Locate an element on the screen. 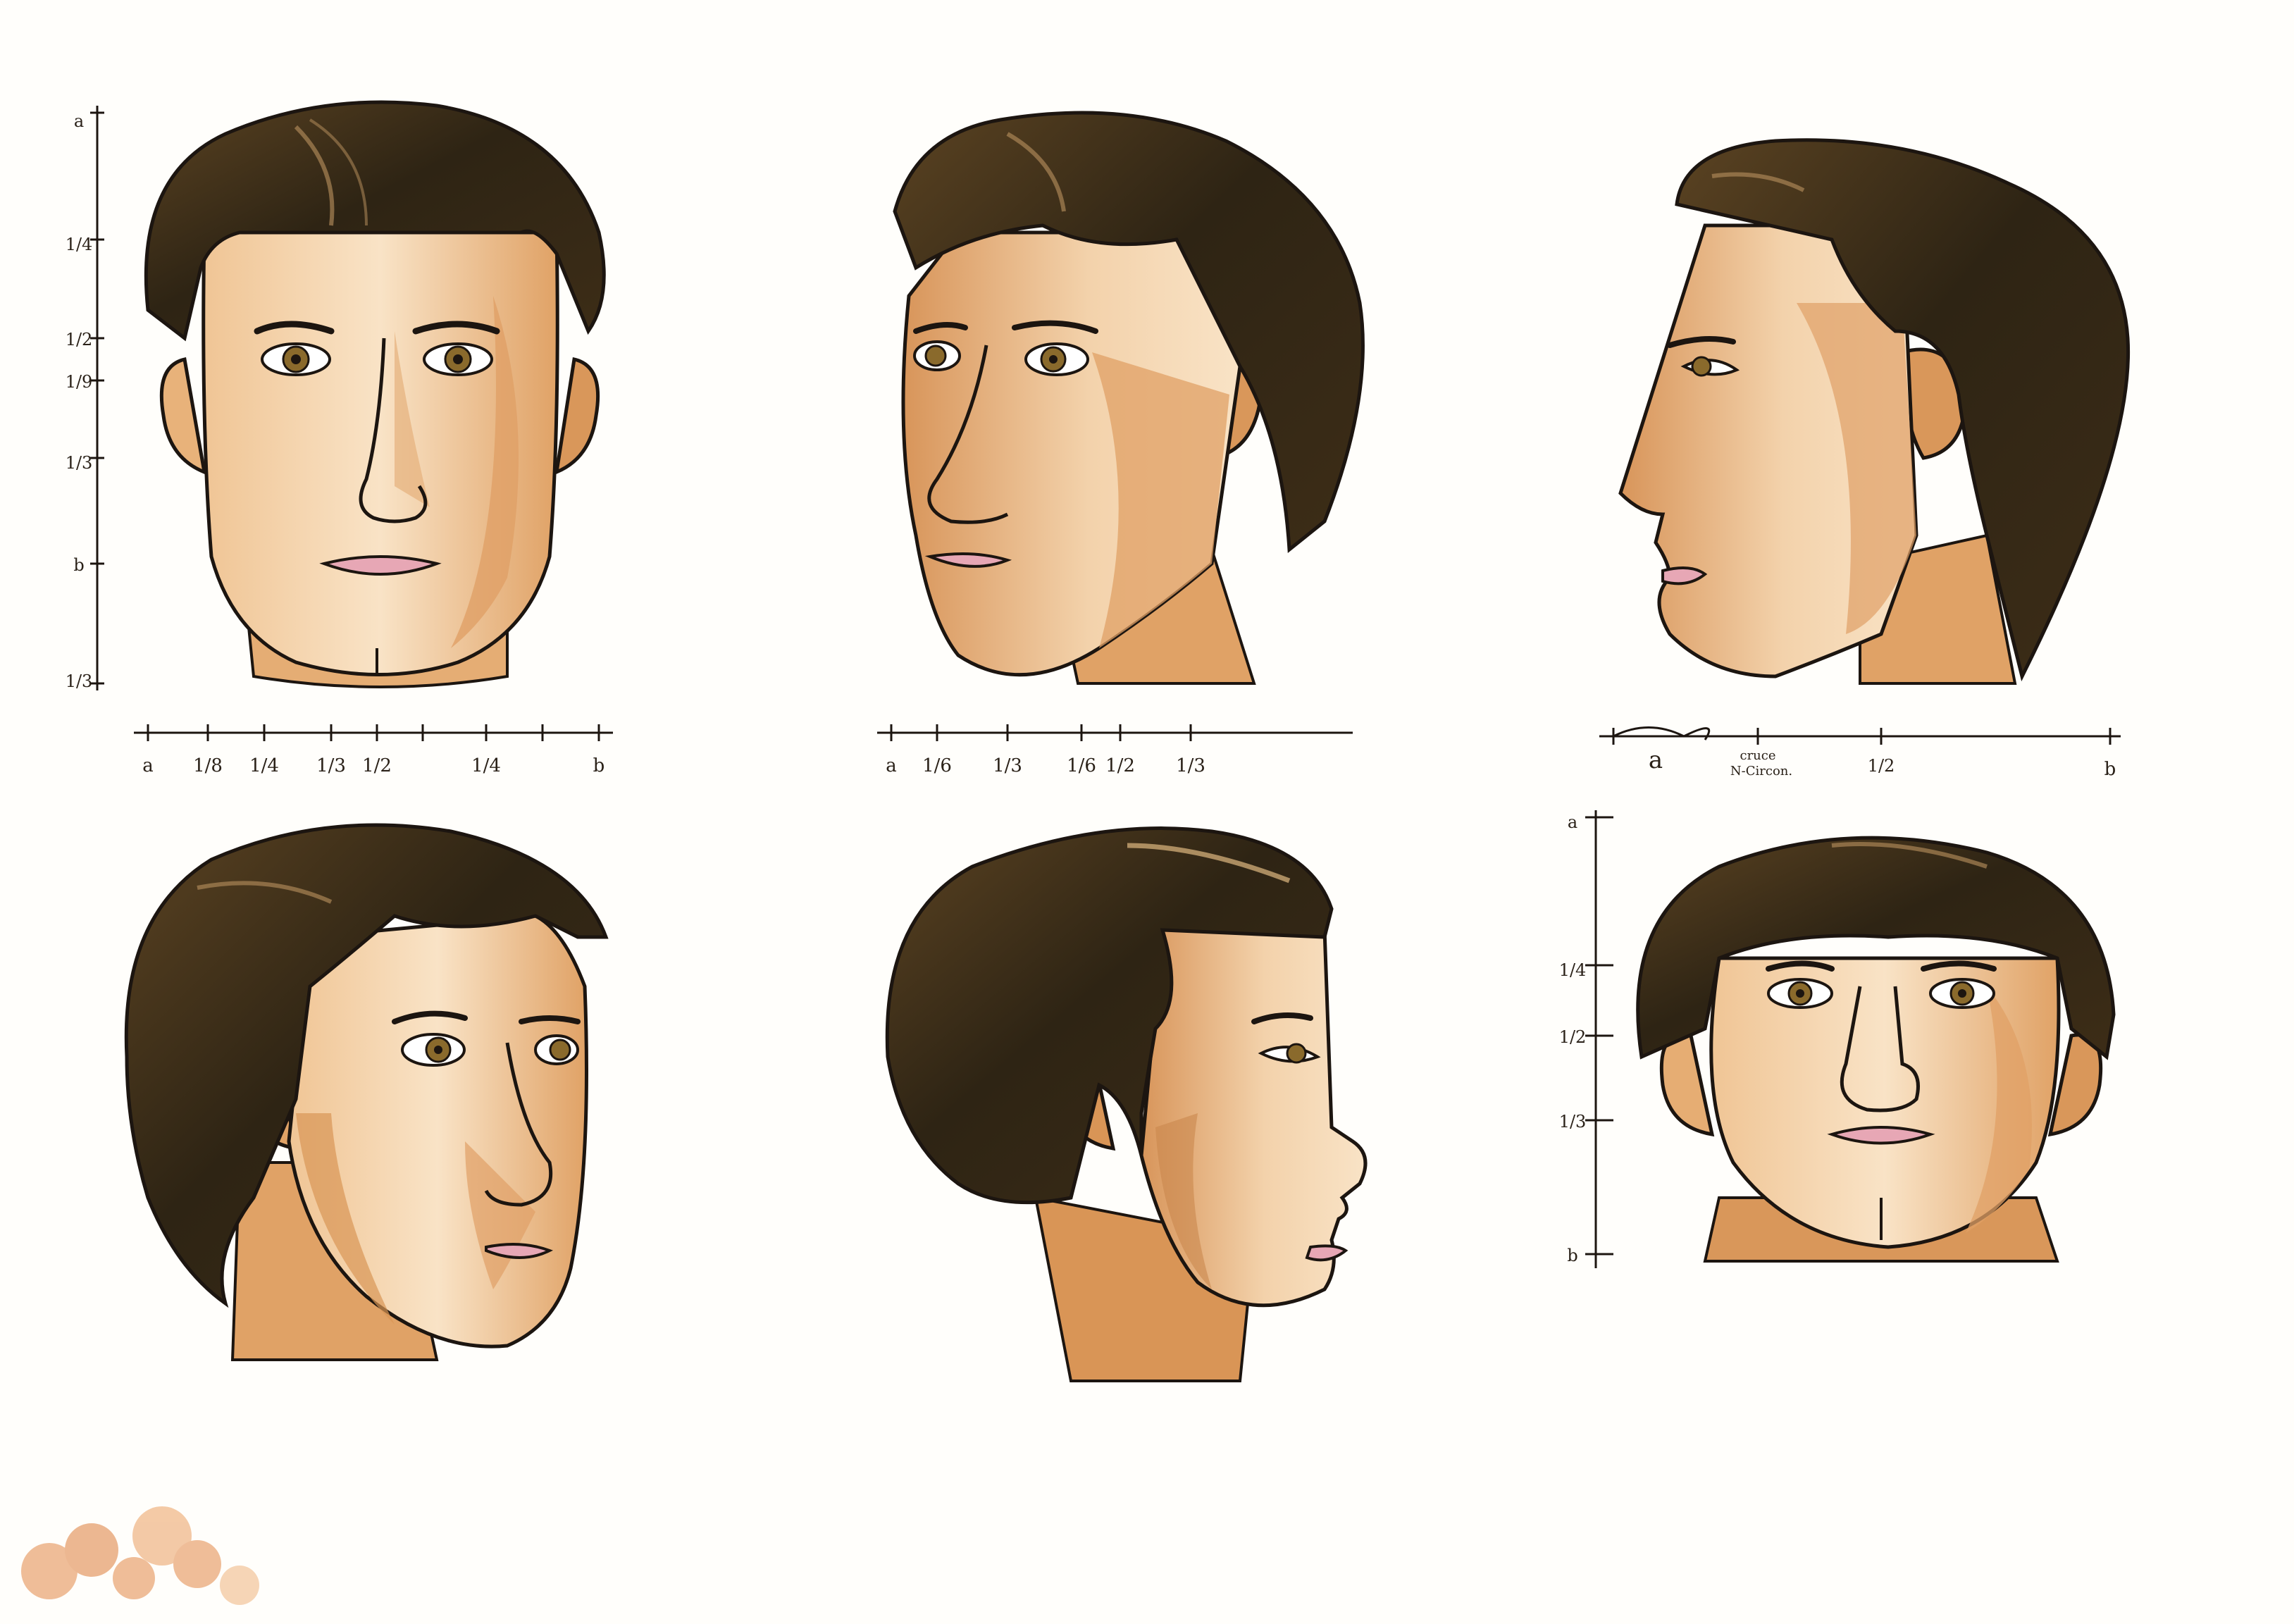 This screenshot has width=2294, height=1624. ruler-three-quarter-horizontal is located at coordinates (1115, 732).